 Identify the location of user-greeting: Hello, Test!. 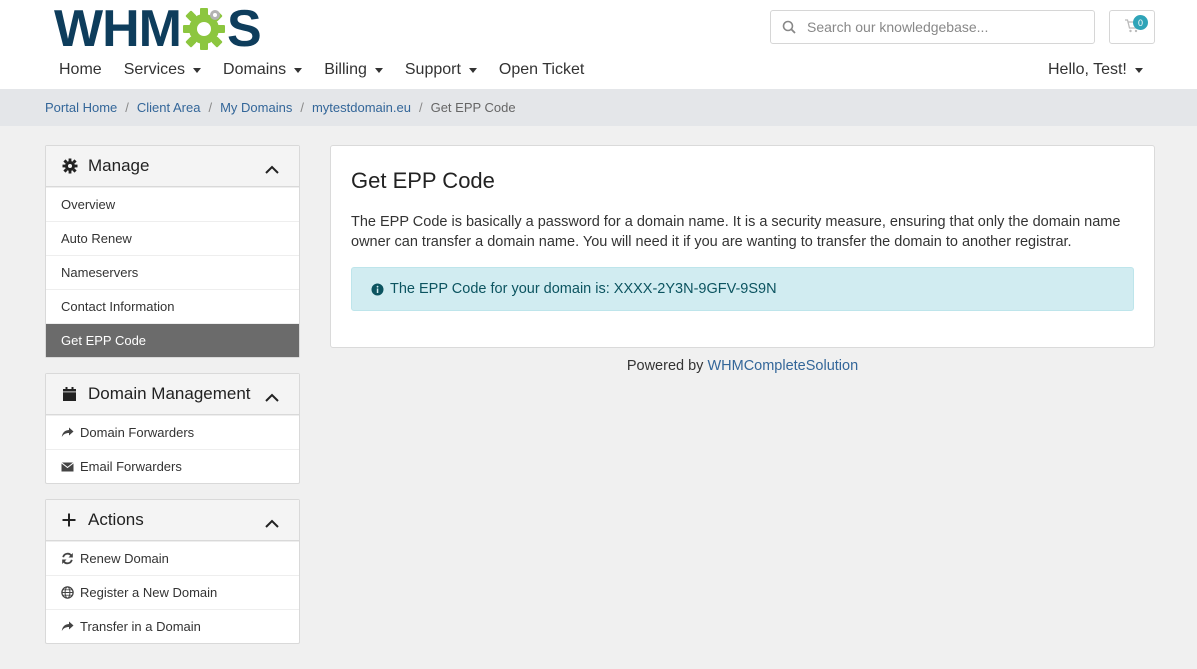
(1087, 69).